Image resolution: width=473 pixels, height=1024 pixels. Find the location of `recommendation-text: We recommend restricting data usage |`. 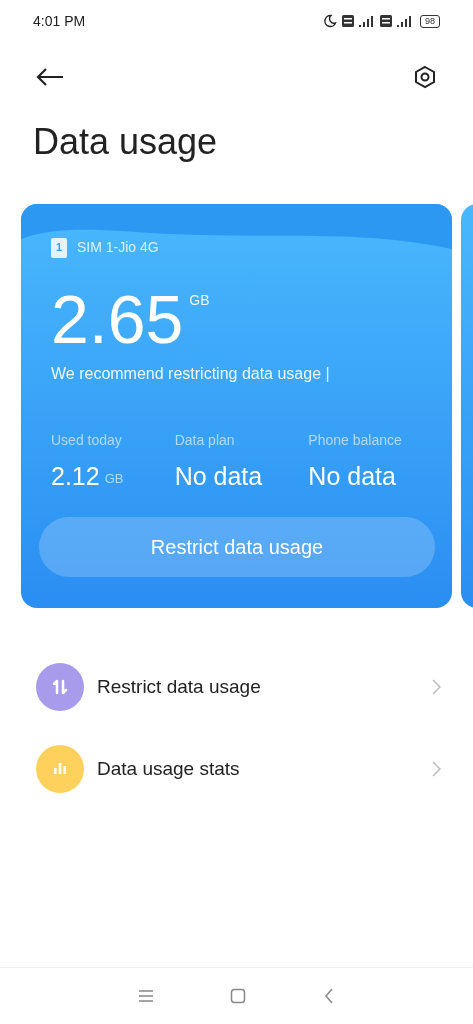

recommendation-text: We recommend restricting data usage | is located at coordinates (191, 374).